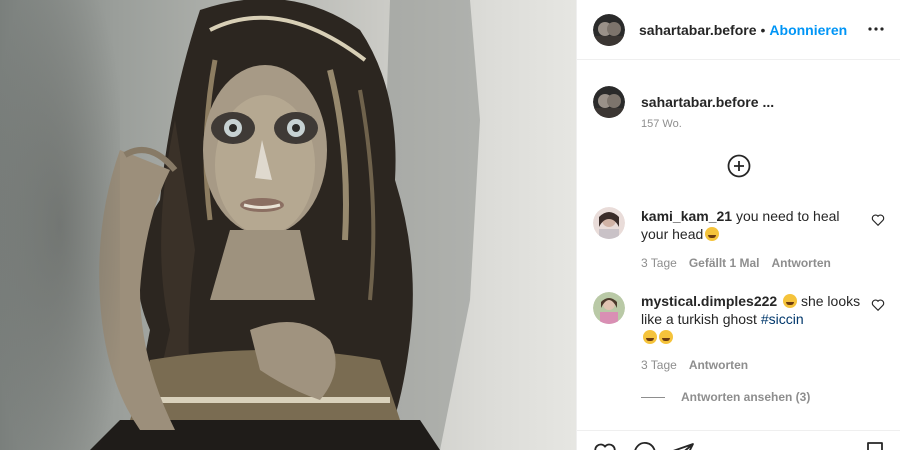  Describe the element at coordinates (876, 29) in the screenshot. I see `more-horizontal-icon` at that location.